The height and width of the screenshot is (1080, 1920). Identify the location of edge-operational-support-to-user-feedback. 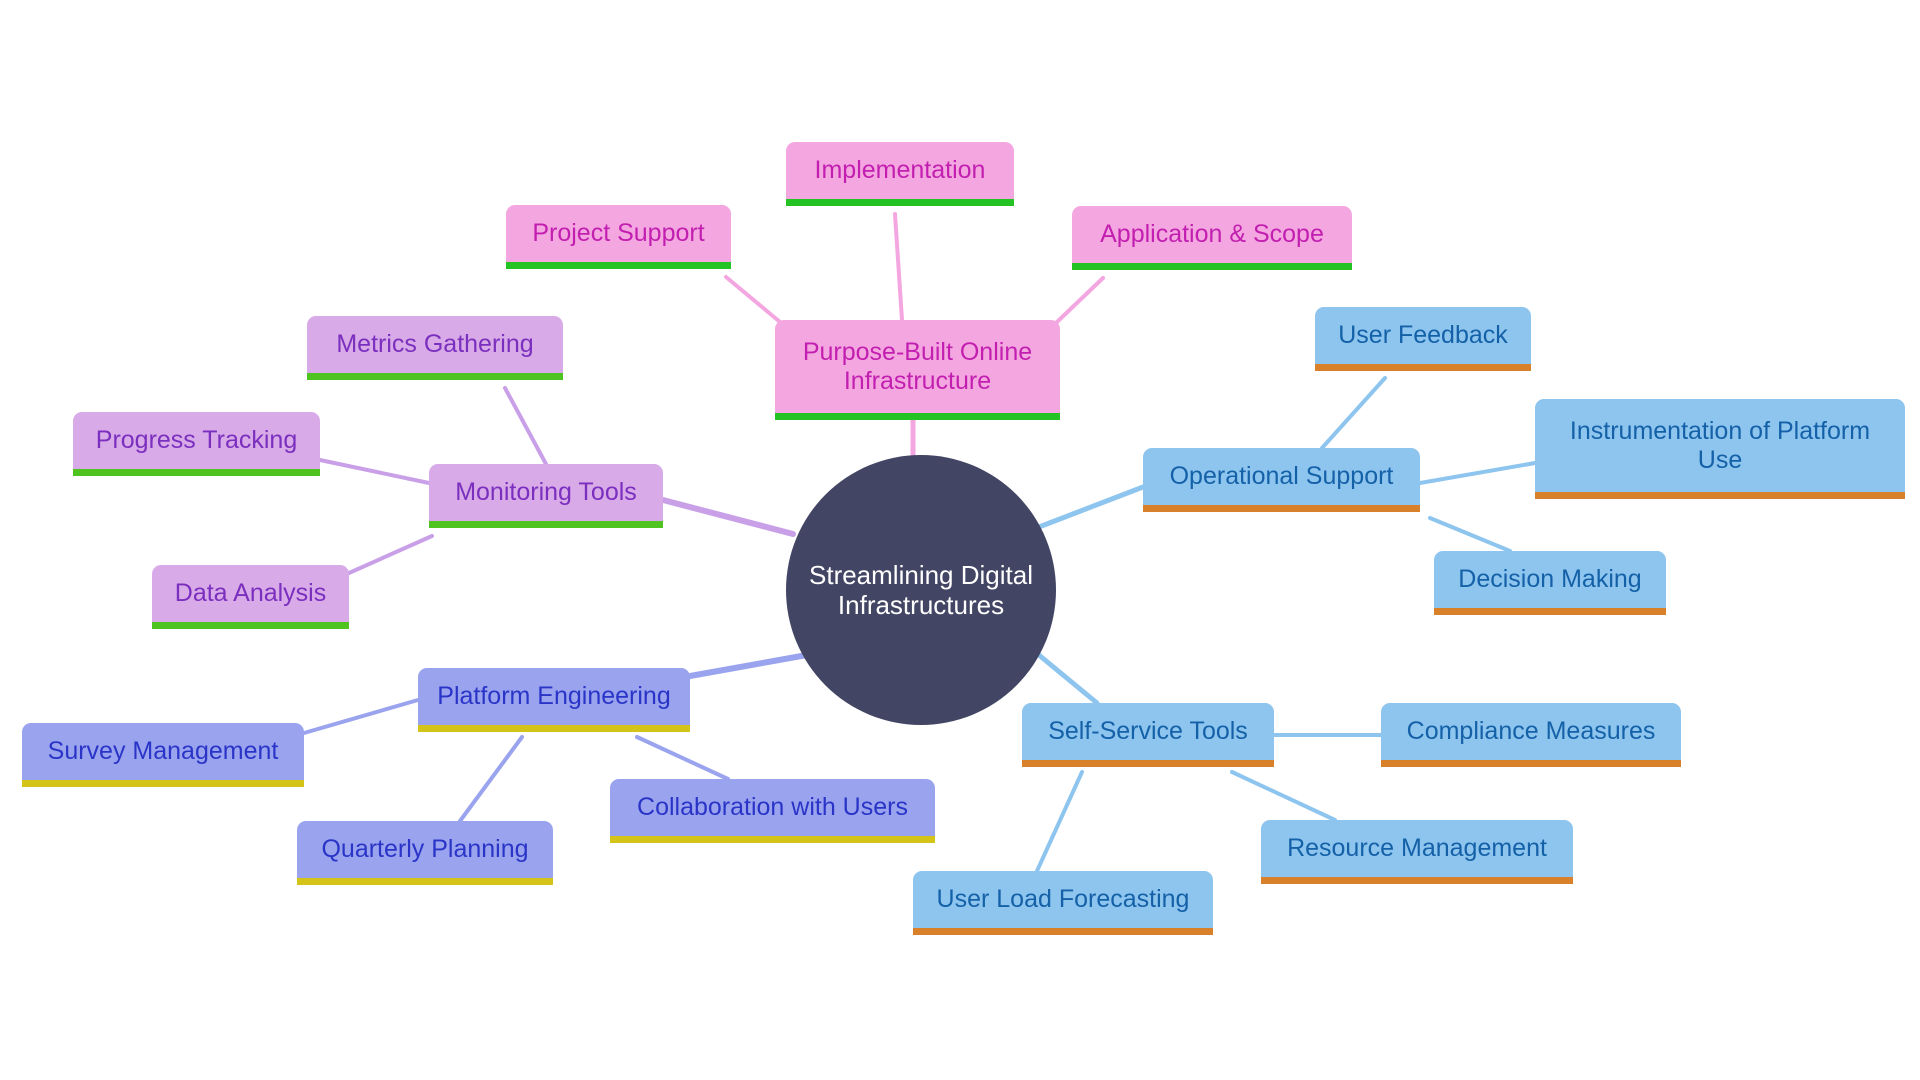
(1353, 413).